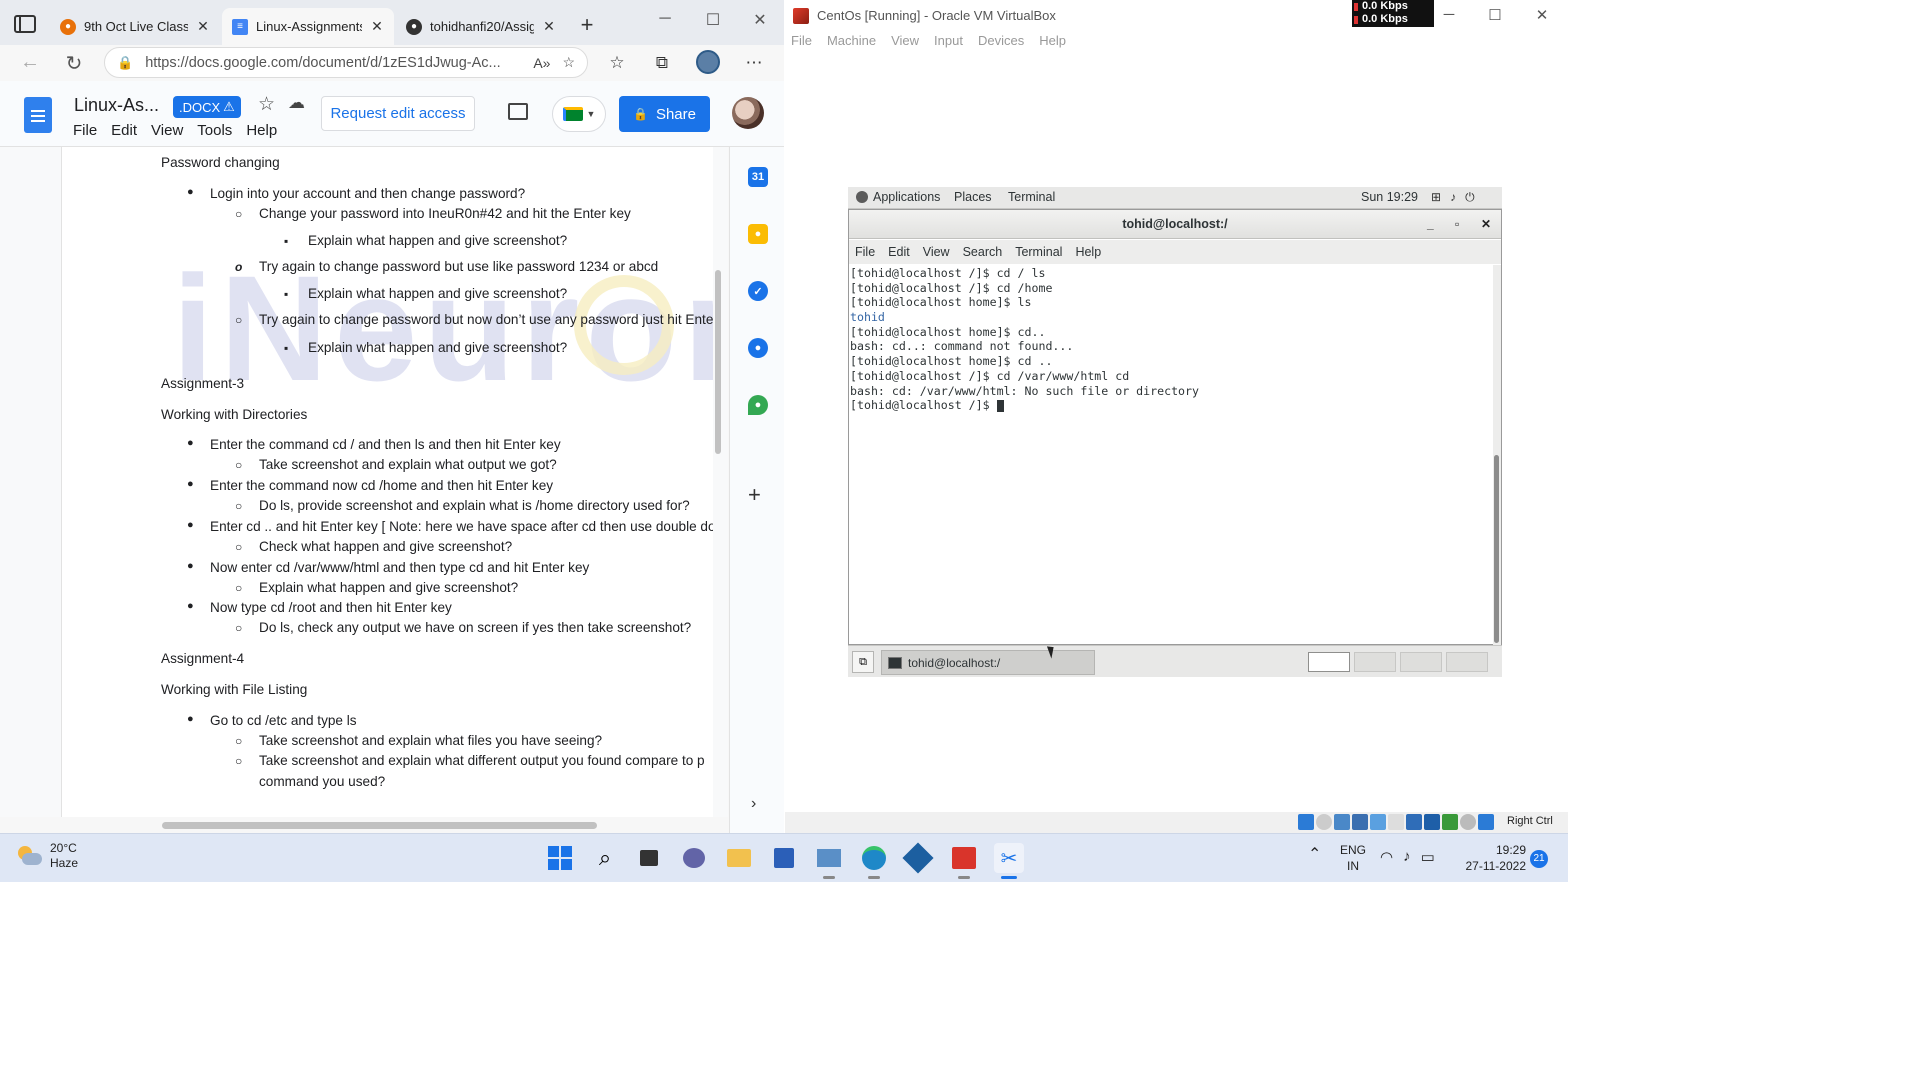 Image resolution: width=1920 pixels, height=1080 pixels. What do you see at coordinates (1342, 822) in the screenshot?
I see `audio-icon` at bounding box center [1342, 822].